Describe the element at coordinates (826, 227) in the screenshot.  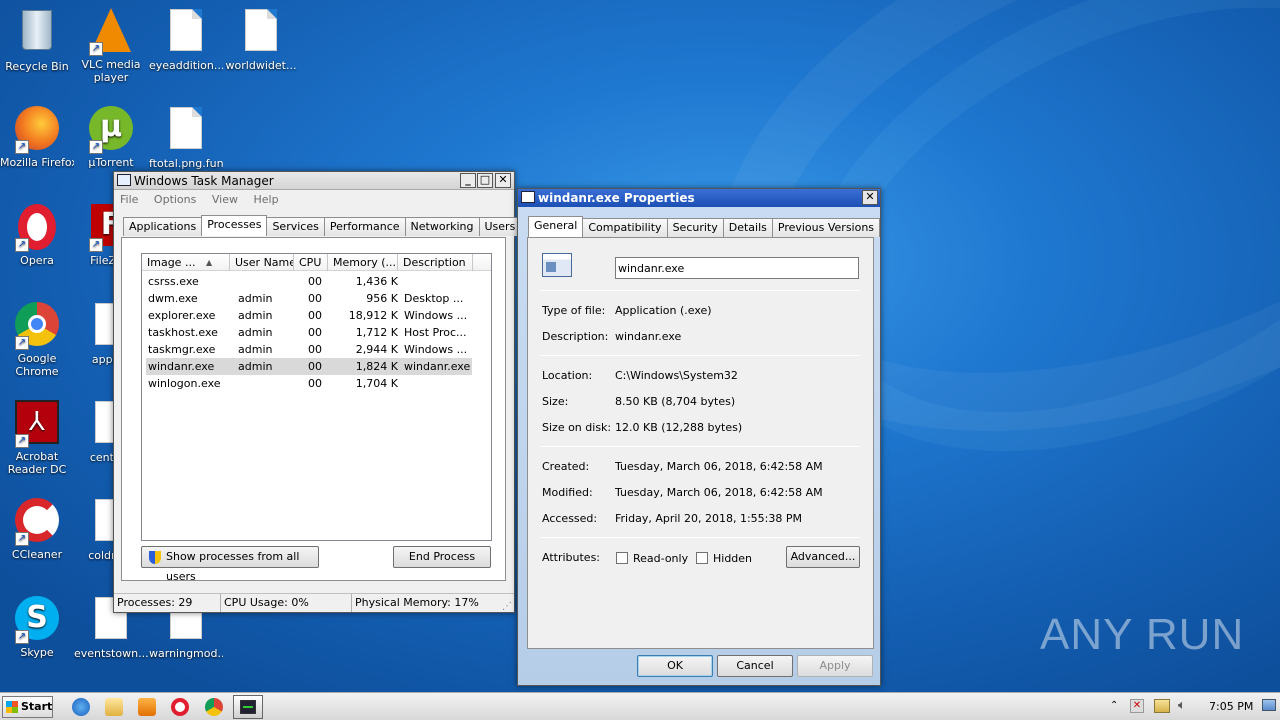
I see `tab-previous-versions: Previous Versions` at that location.